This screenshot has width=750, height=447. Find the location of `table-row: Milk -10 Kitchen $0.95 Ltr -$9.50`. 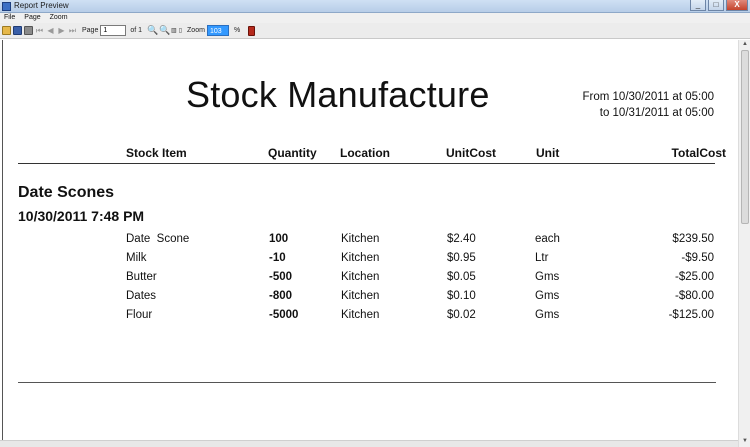

table-row: Milk -10 Kitchen $0.95 Ltr -$9.50 is located at coordinates (369, 261).